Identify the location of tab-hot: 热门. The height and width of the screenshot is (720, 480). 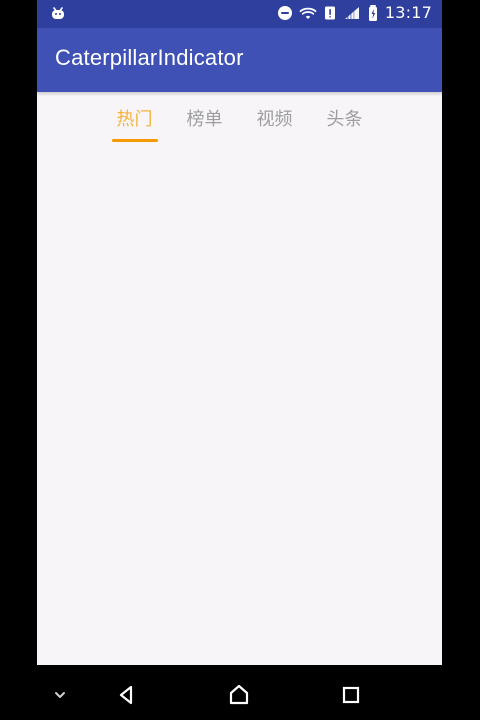
(134, 123).